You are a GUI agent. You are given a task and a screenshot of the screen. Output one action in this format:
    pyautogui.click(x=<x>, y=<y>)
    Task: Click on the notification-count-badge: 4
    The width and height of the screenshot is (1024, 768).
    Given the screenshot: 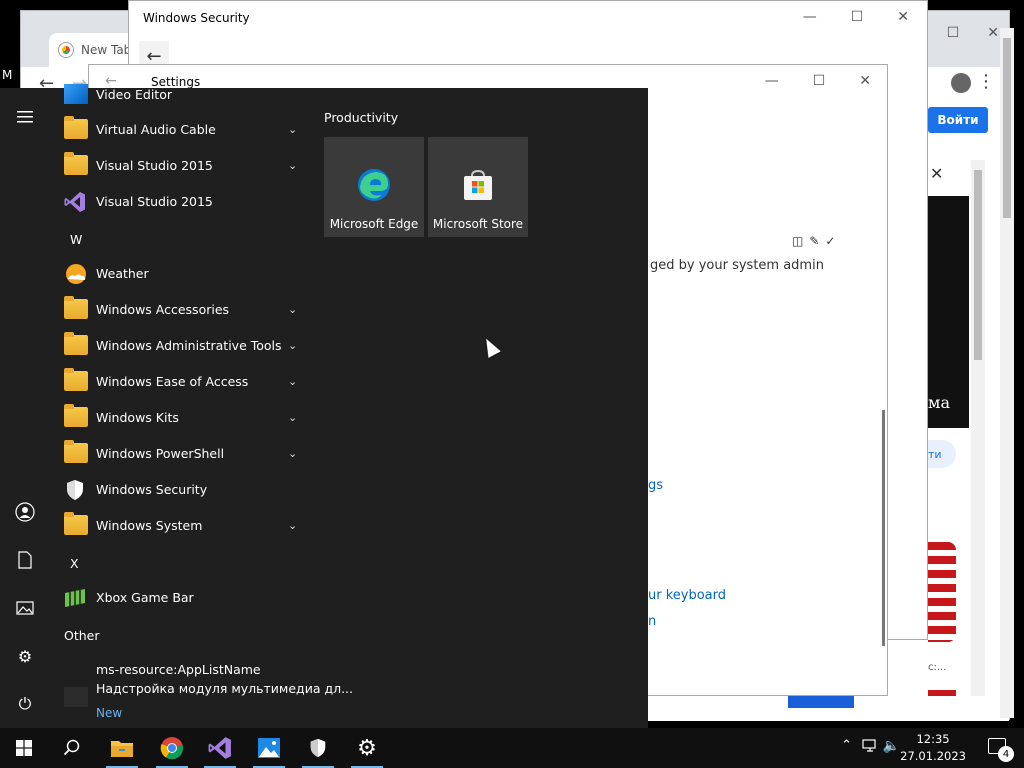 What is the action you would take?
    pyautogui.click(x=1006, y=754)
    